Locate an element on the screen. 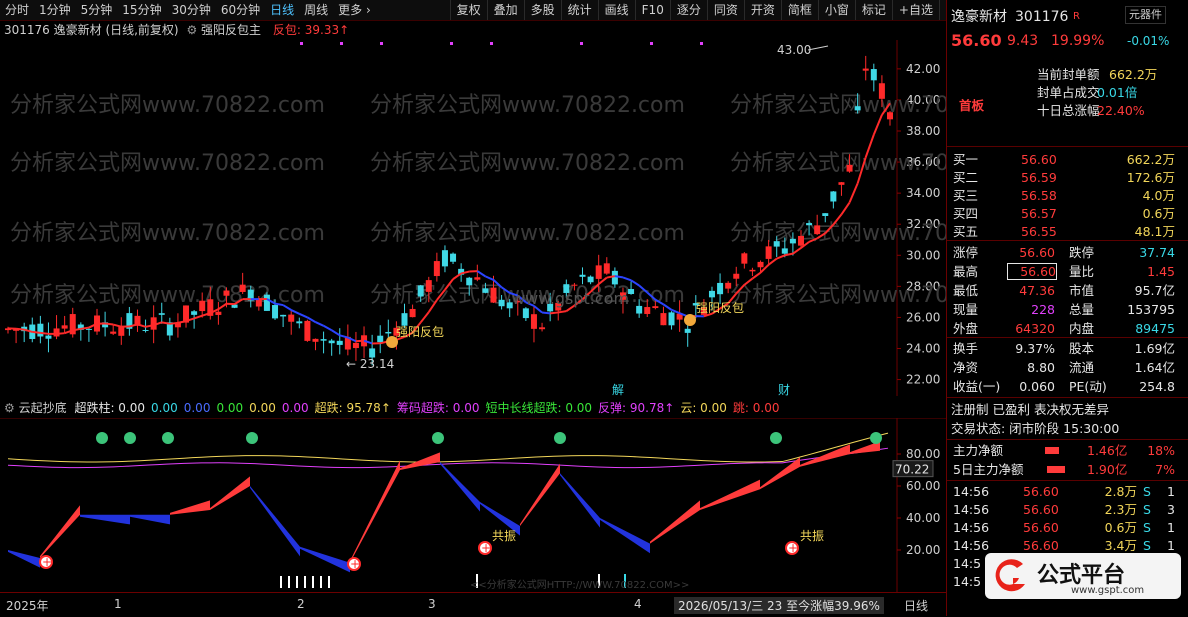 The image size is (1188, 617). tick-volume: 2.8万 is located at coordinates (1116, 491).